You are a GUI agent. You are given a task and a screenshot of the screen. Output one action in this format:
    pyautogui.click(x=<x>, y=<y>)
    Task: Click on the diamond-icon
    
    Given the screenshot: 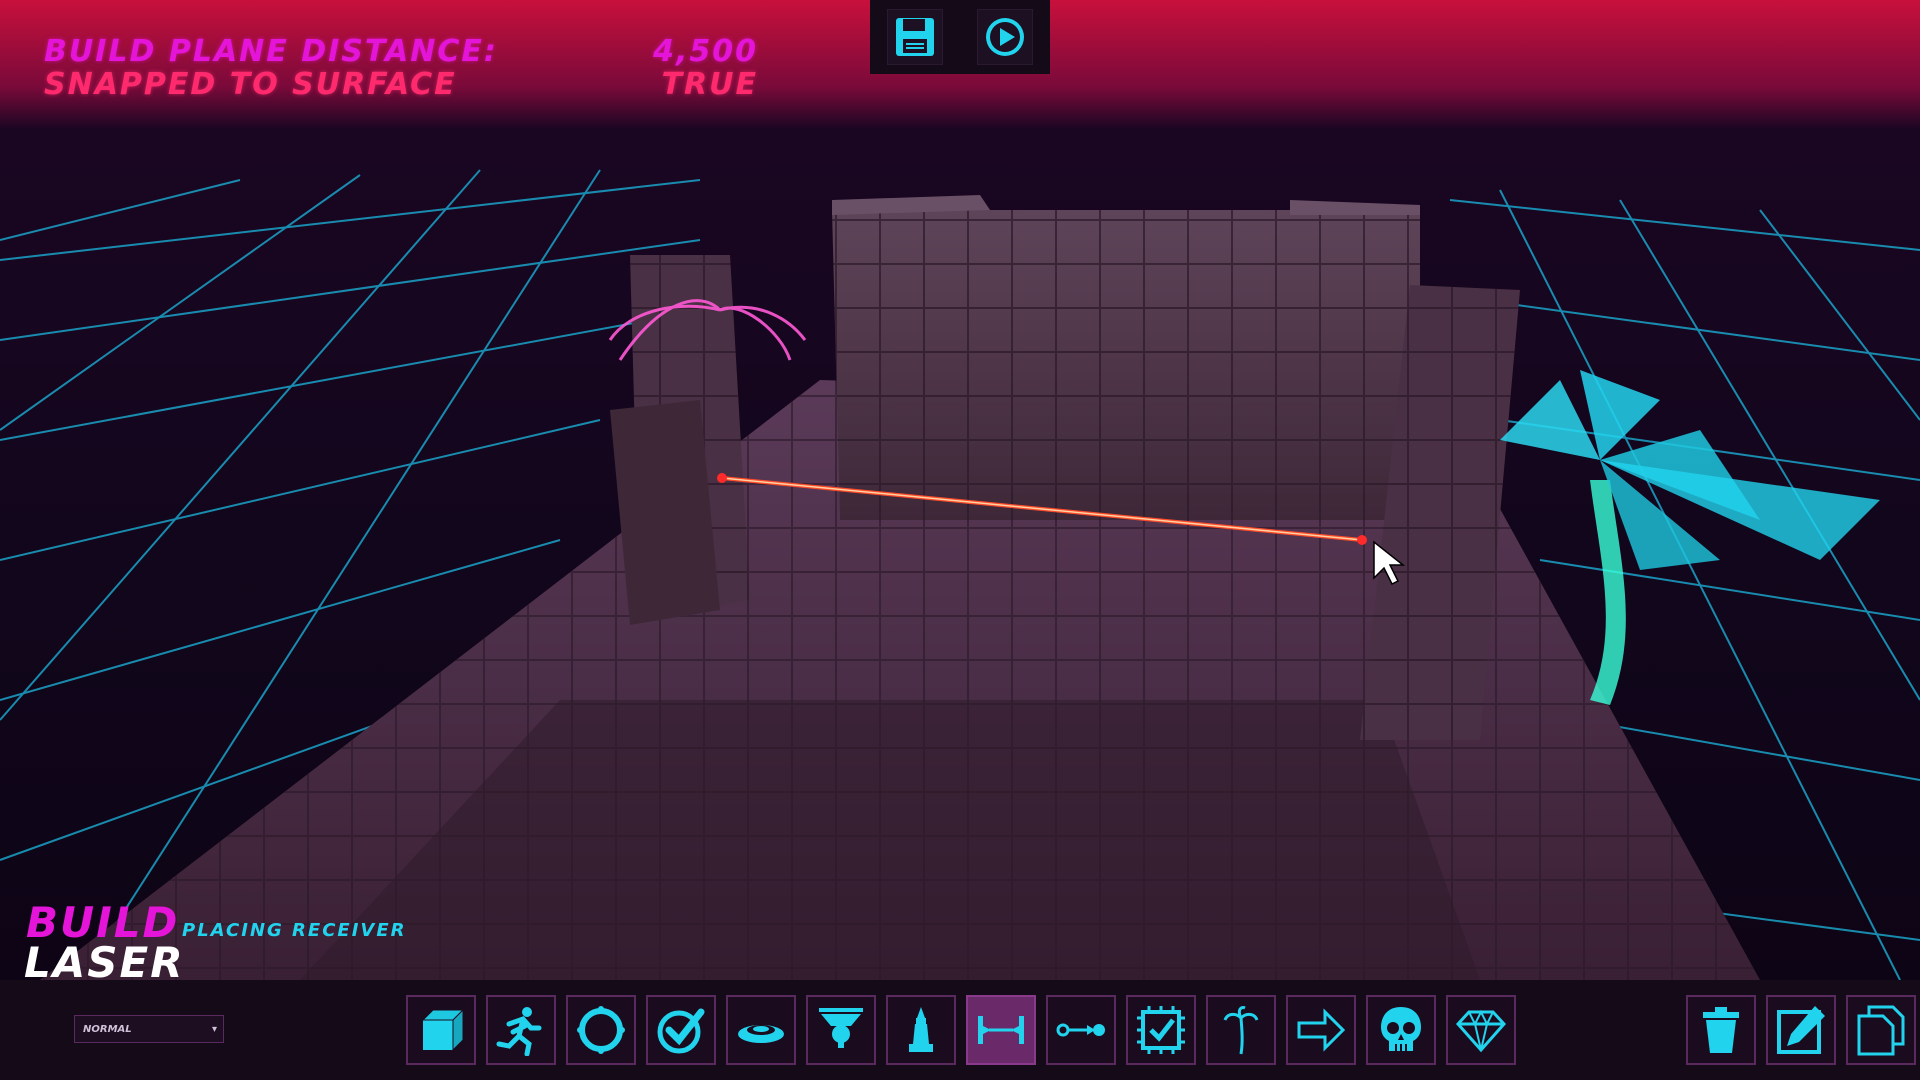 What is the action you would take?
    pyautogui.click(x=1481, y=1031)
    